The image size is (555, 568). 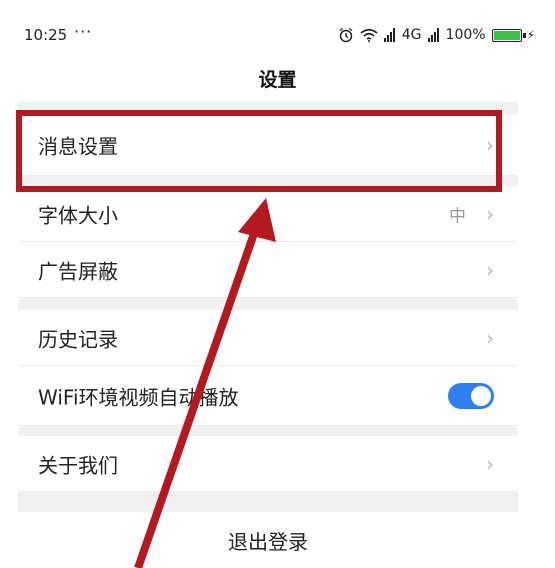 What do you see at coordinates (268, 214) in the screenshot?
I see `settings-item-font-size: 字体大小 中 ›` at bounding box center [268, 214].